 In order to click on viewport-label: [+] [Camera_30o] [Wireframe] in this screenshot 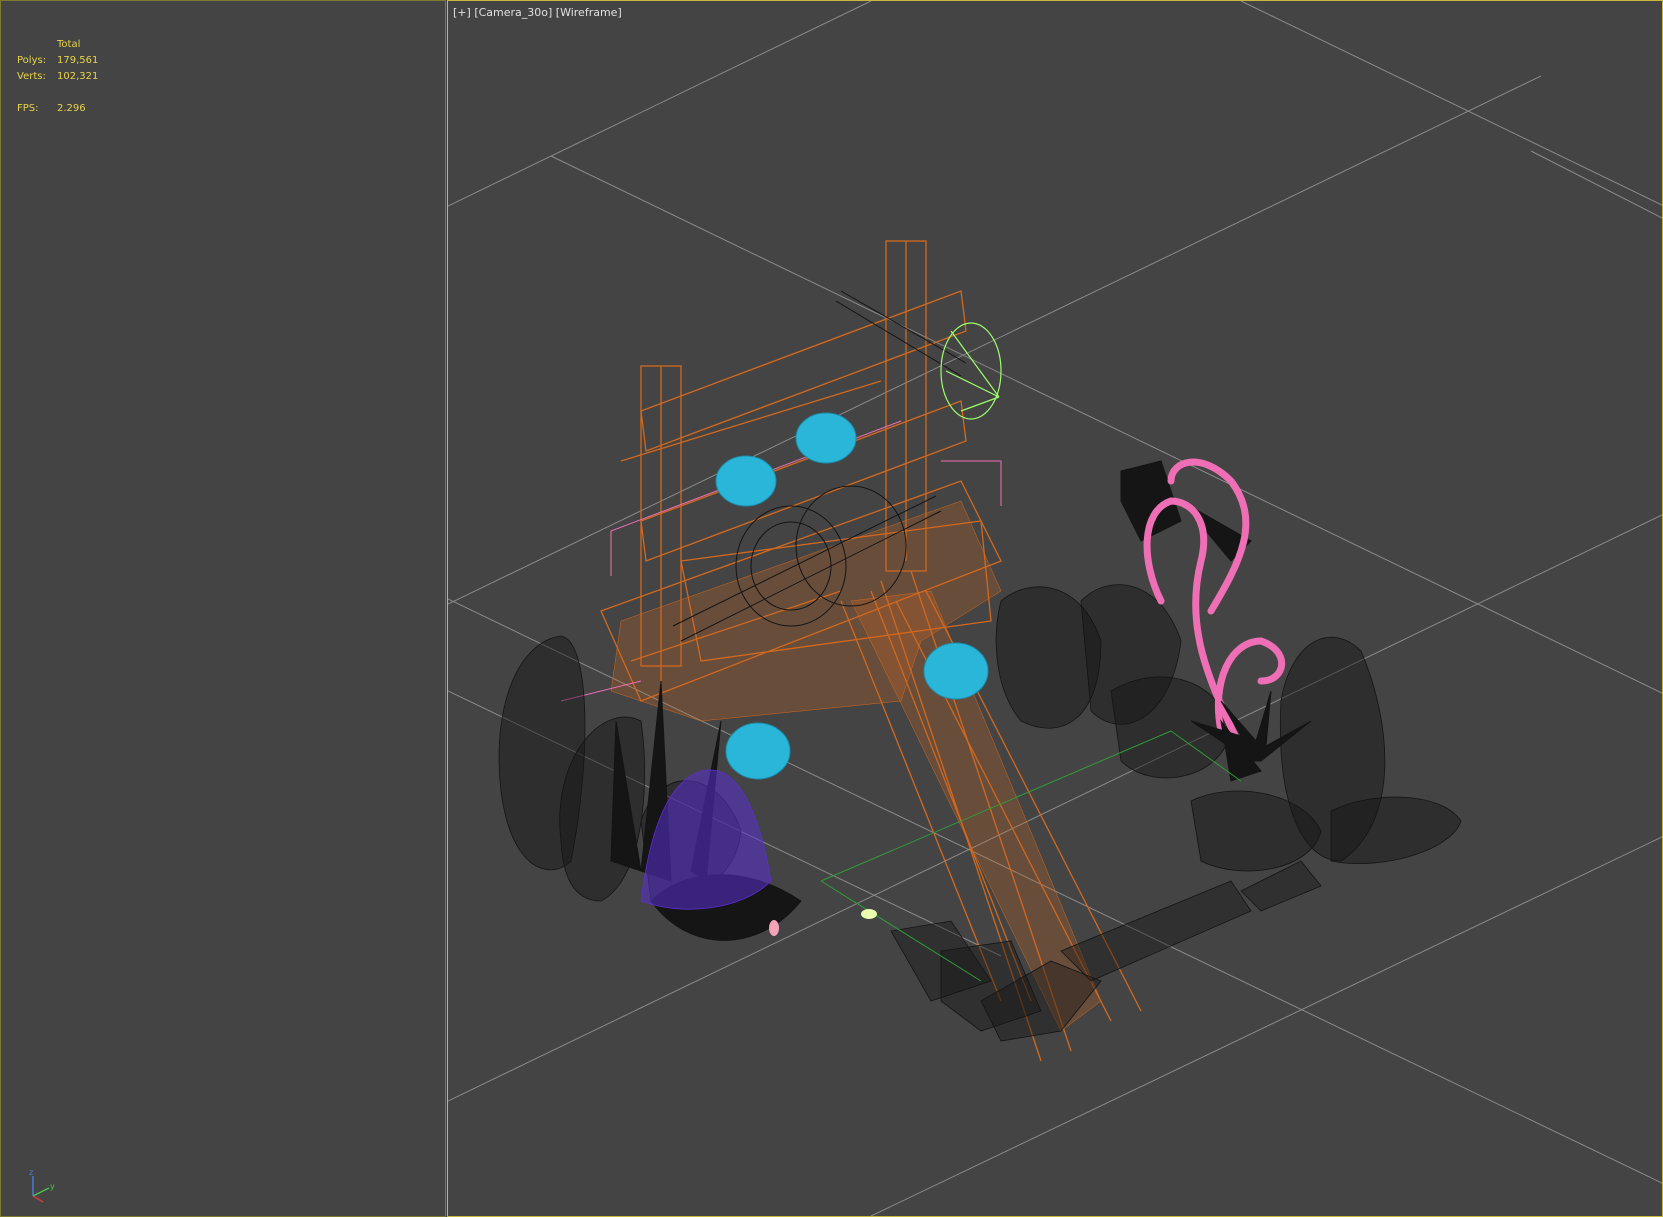, I will do `click(537, 12)`.